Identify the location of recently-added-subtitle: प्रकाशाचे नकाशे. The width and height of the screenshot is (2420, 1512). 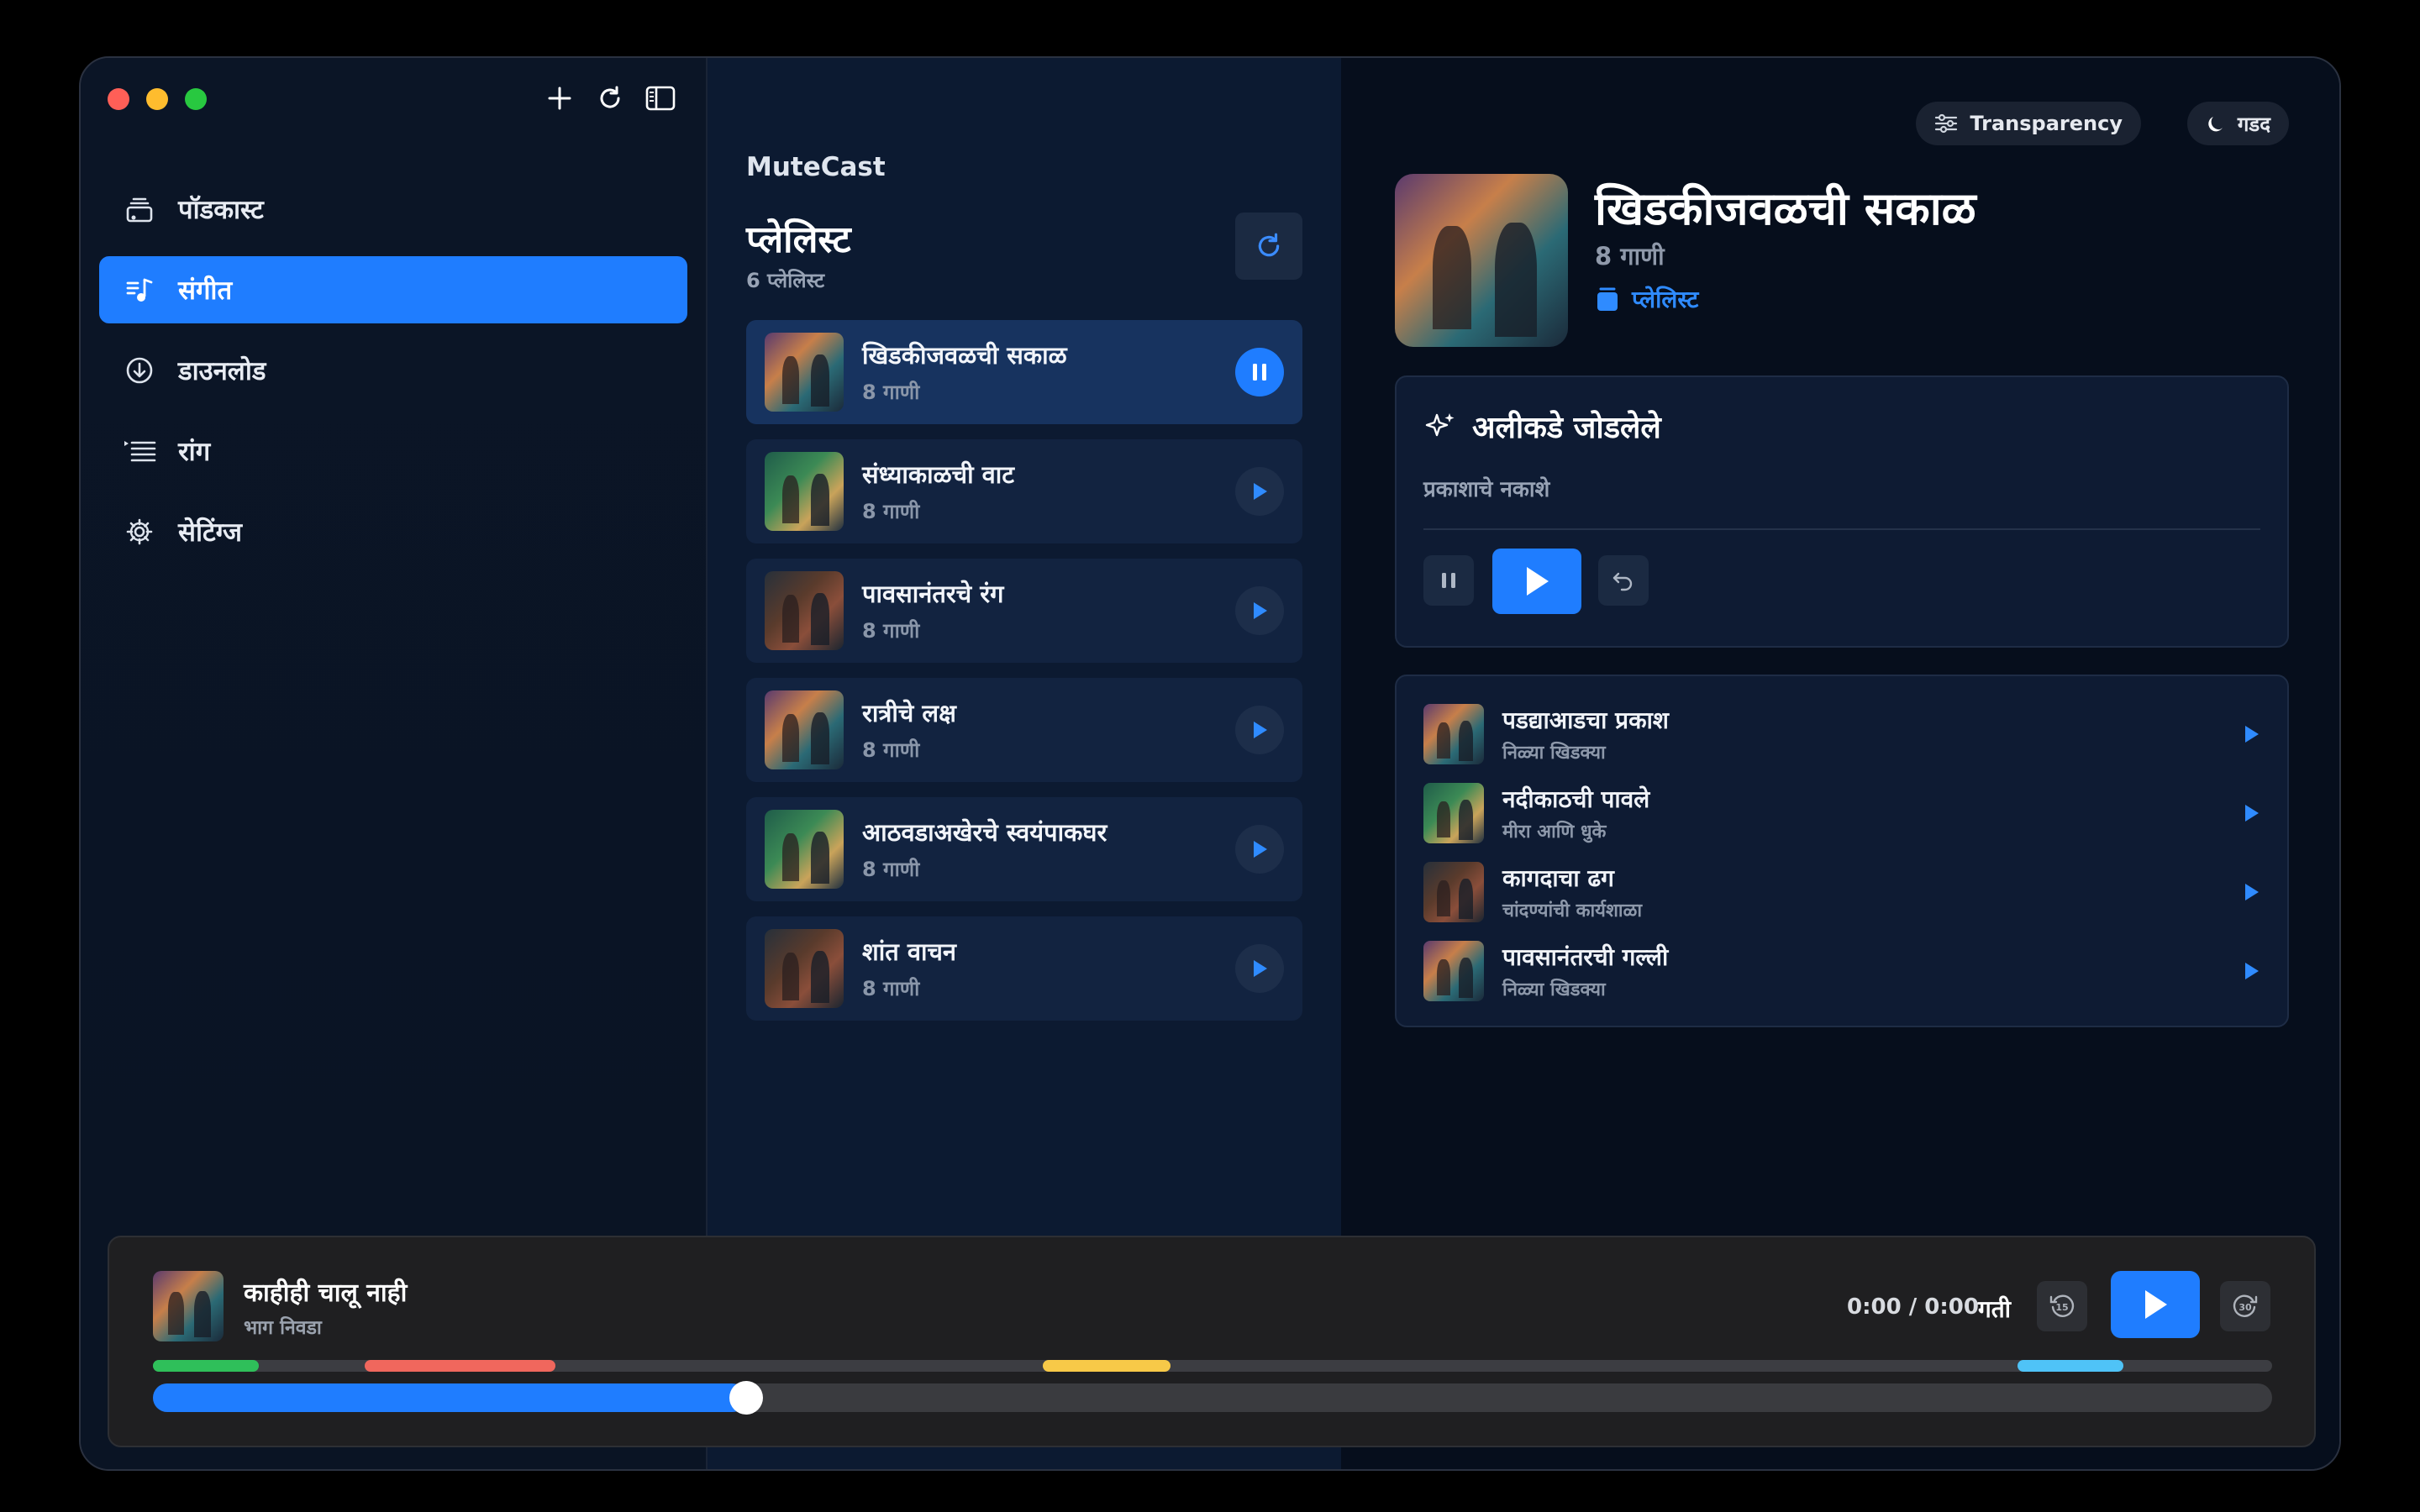
(1486, 489).